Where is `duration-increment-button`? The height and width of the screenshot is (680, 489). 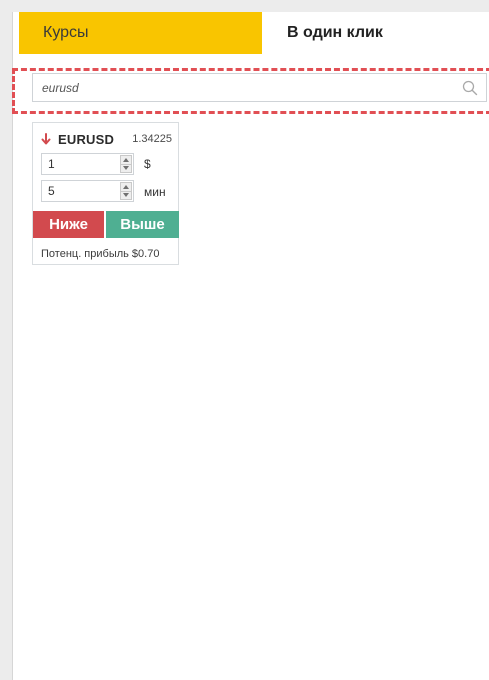 duration-increment-button is located at coordinates (126, 187).